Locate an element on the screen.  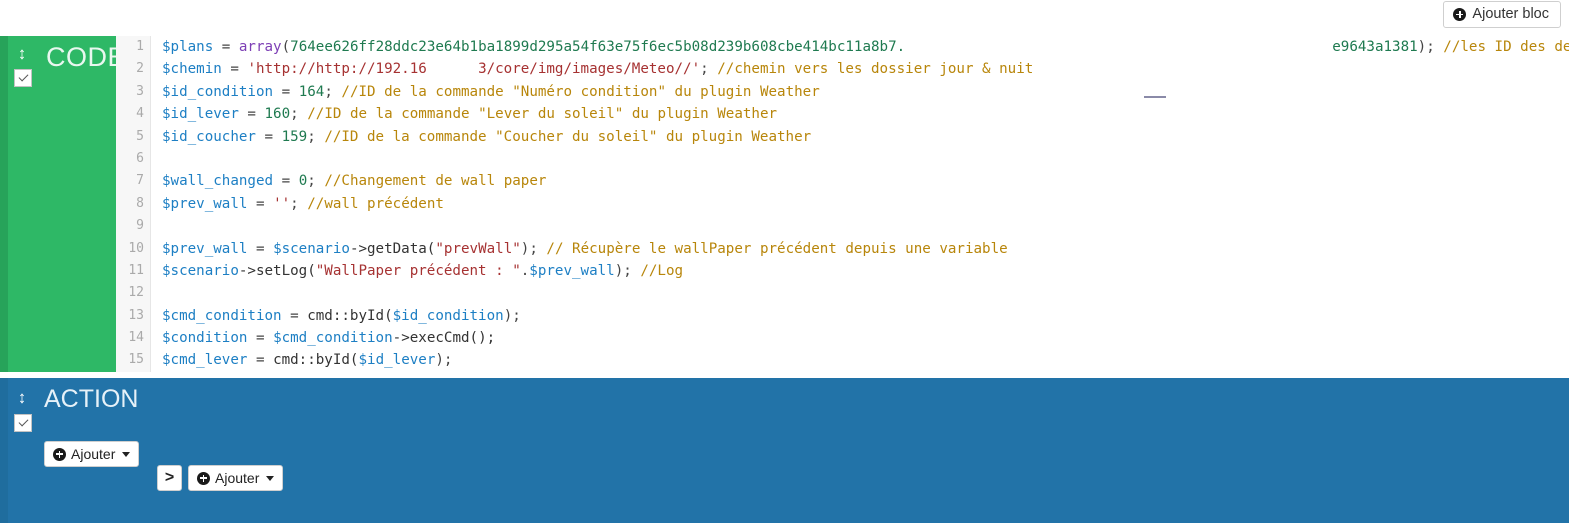
code-token: $id_coucher is located at coordinates (213, 136).